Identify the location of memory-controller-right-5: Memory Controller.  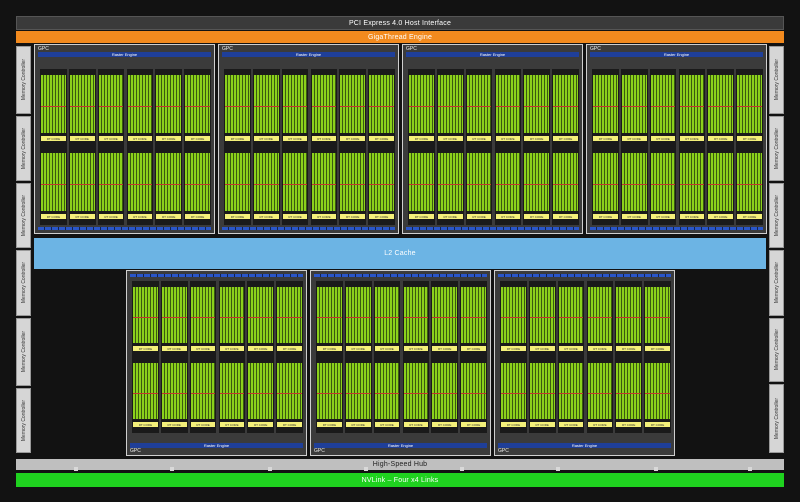
(776, 350).